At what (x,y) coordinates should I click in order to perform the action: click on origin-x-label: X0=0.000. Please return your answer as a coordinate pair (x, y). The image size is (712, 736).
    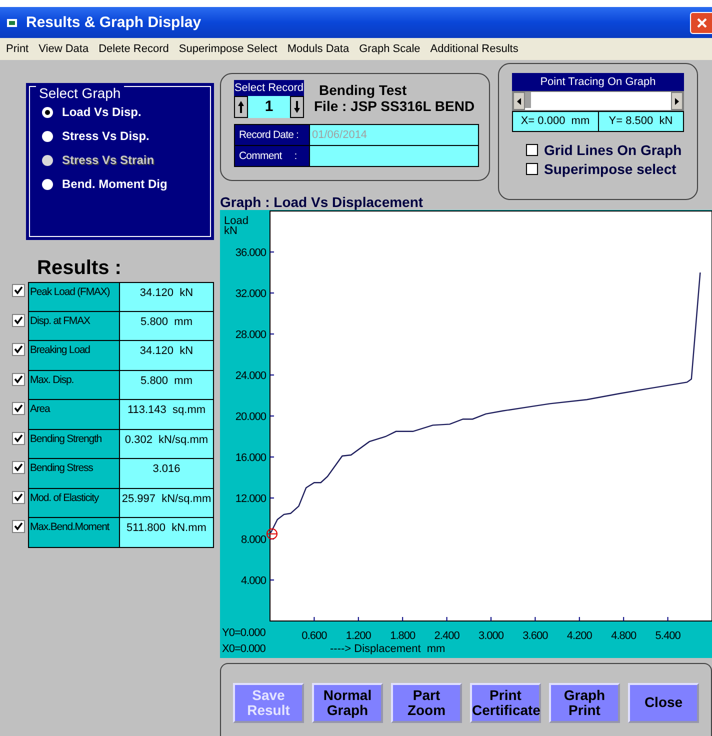
    Looking at the image, I should click on (244, 649).